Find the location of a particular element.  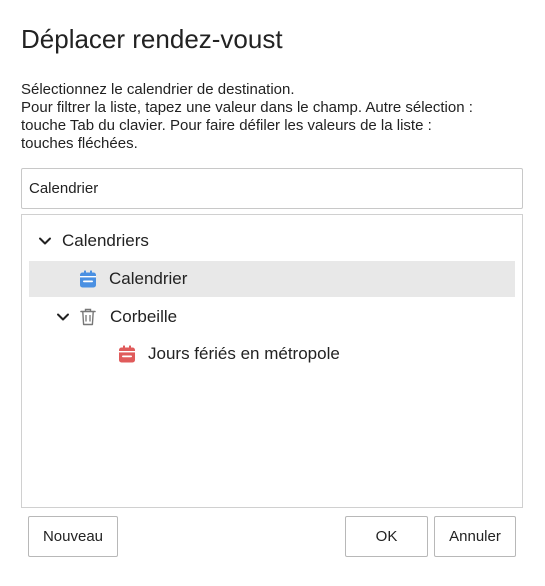

tree-node-corbeille: Corbeille is located at coordinates (115, 317).